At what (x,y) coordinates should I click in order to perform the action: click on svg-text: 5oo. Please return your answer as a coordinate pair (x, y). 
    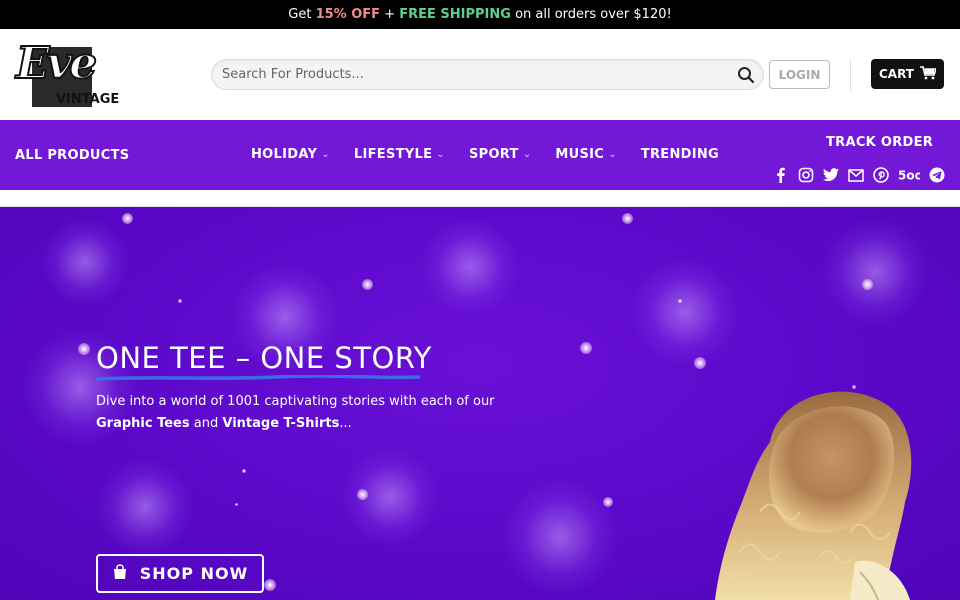
    Looking at the image, I should click on (909, 175).